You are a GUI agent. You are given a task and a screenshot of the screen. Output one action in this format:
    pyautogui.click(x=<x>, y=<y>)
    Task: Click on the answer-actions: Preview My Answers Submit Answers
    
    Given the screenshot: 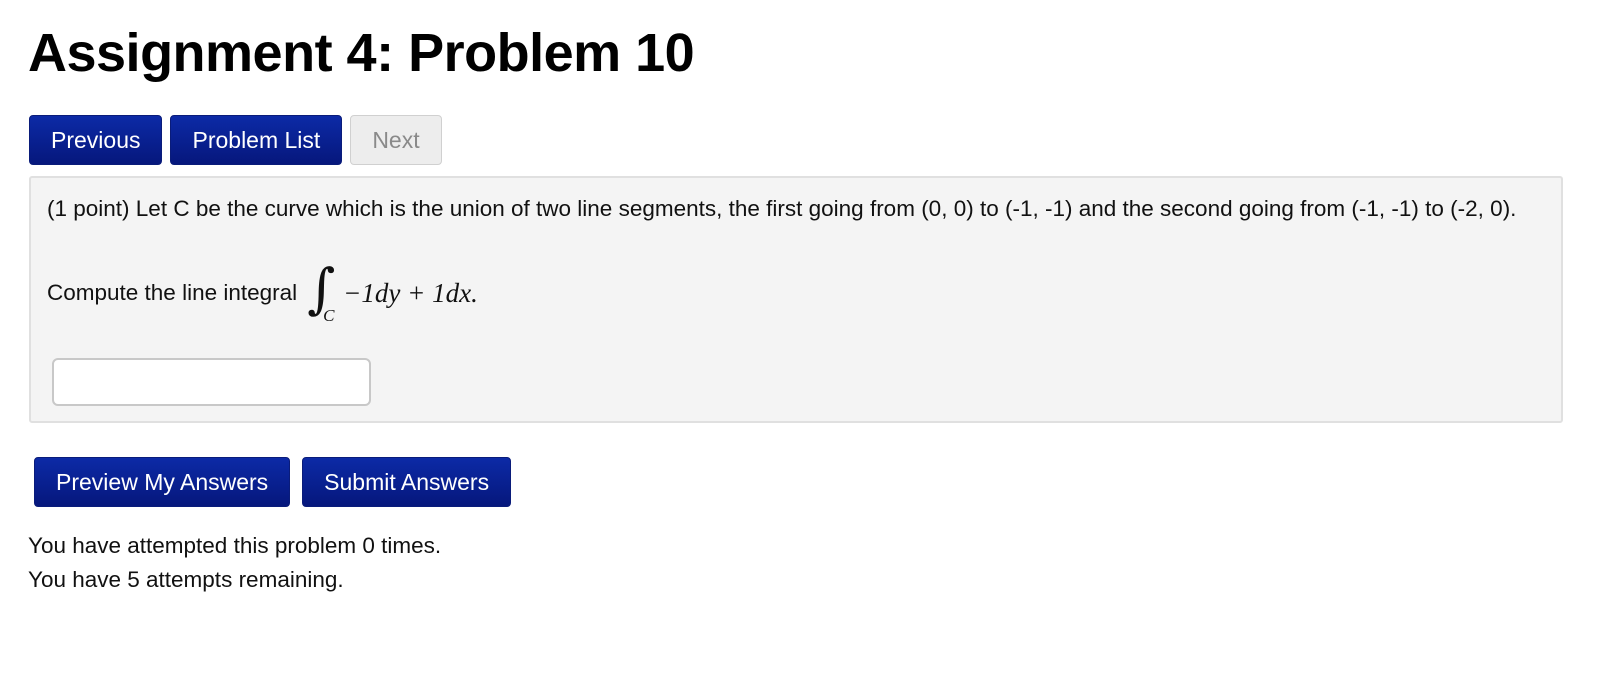 What is the action you would take?
    pyautogui.click(x=273, y=482)
    